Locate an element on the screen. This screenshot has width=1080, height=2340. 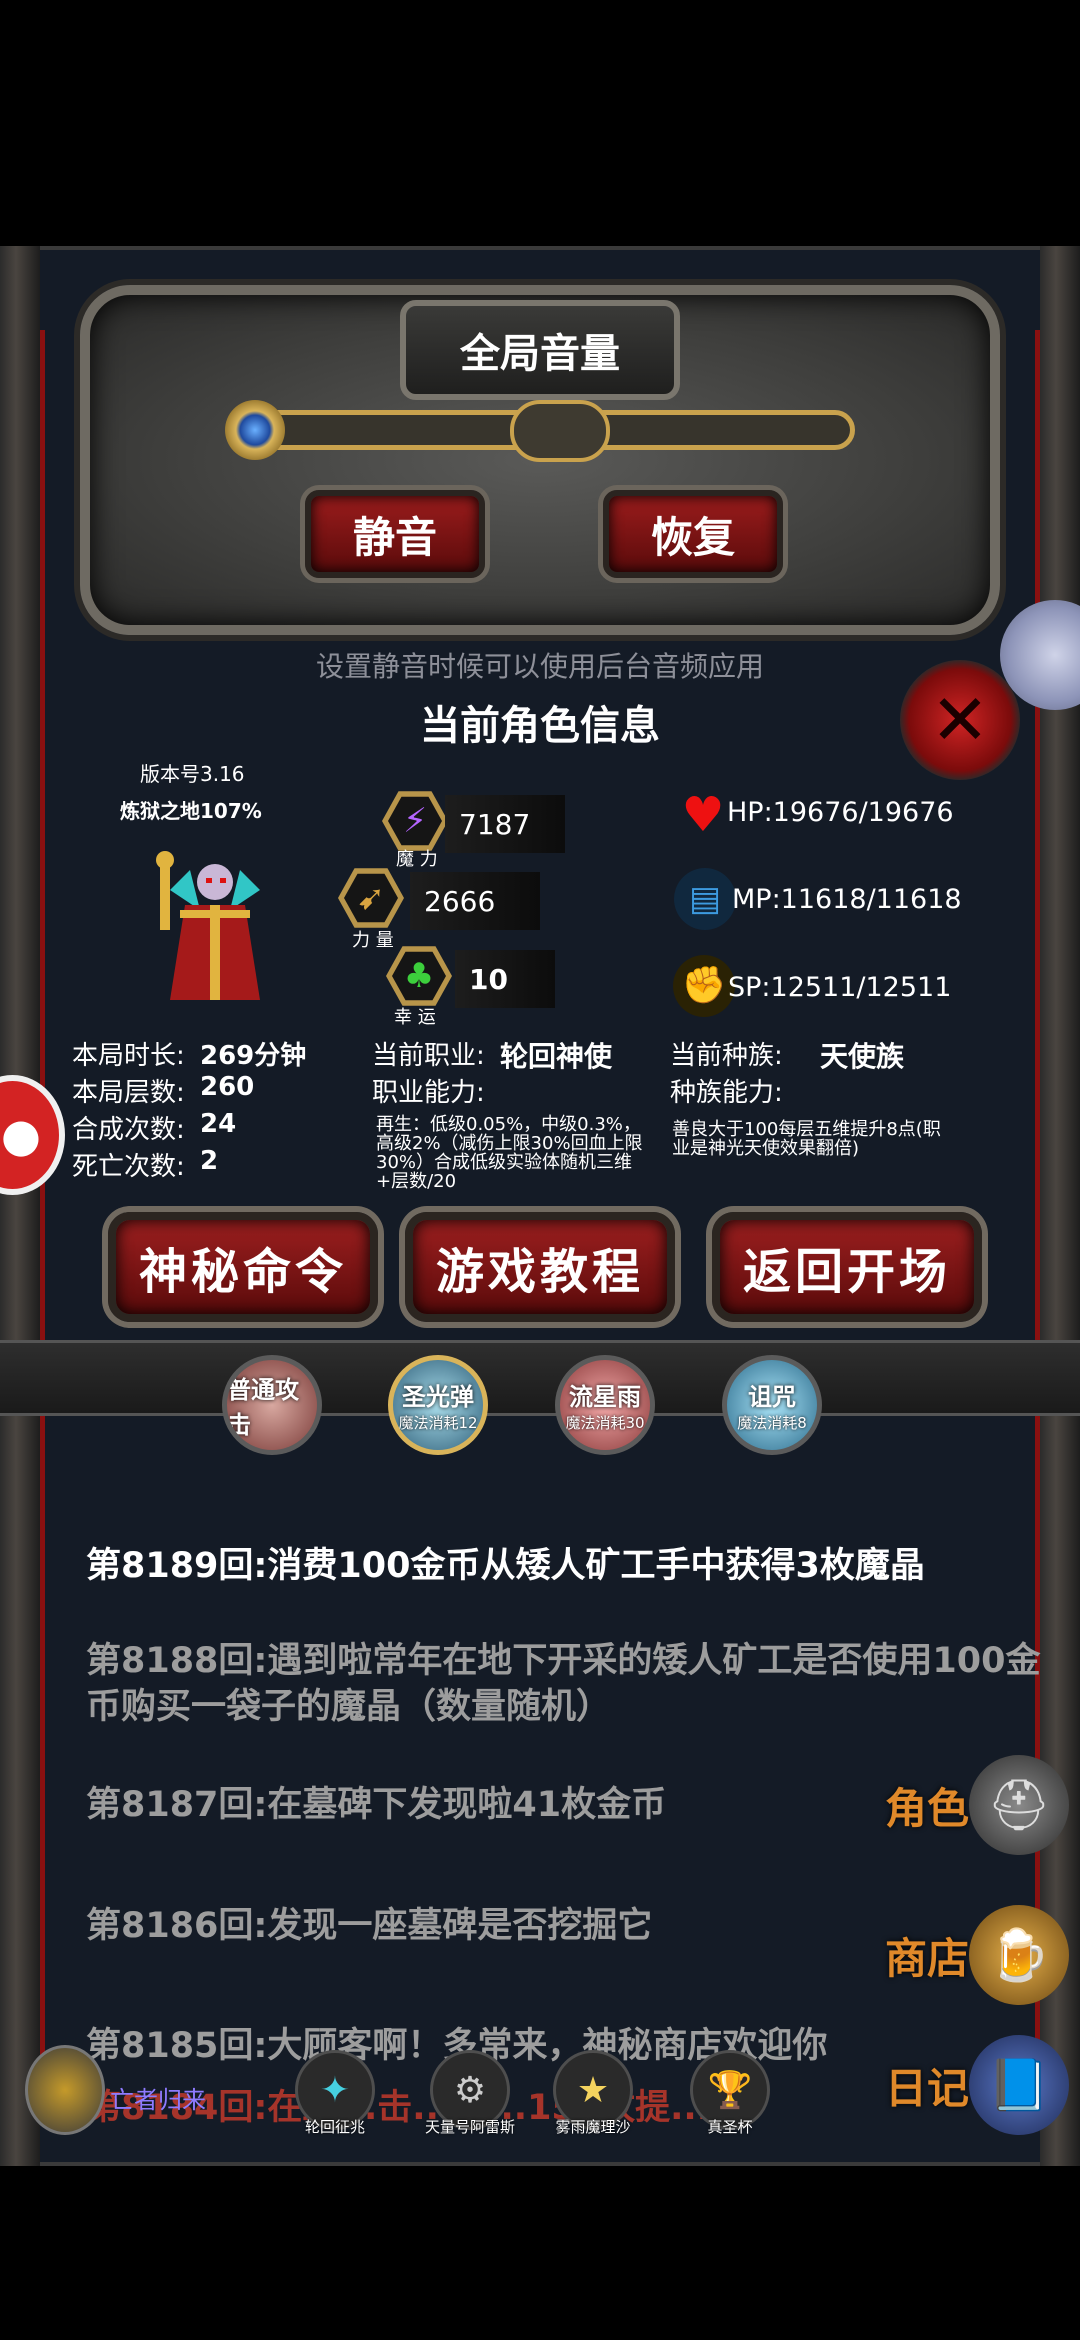
book-icon: 📘 is located at coordinates (1019, 2085).